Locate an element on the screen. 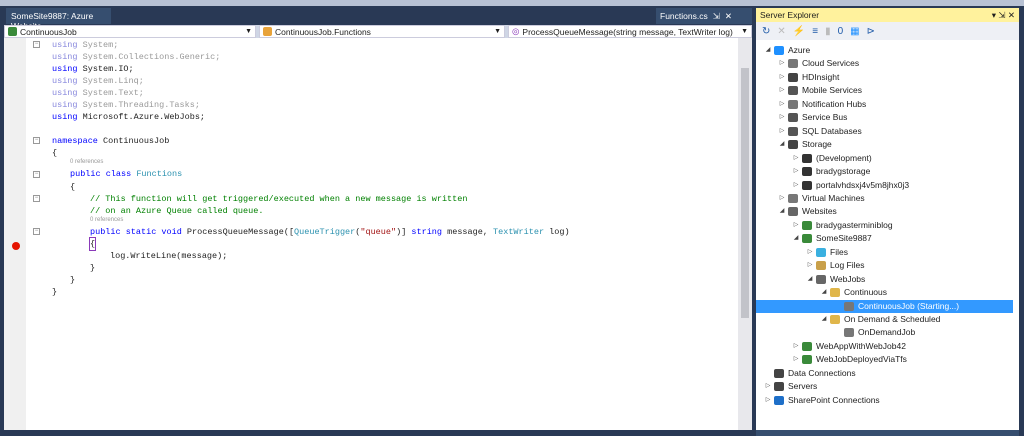 The image size is (1024, 436). filter-icon: ⊳ is located at coordinates (871, 31).